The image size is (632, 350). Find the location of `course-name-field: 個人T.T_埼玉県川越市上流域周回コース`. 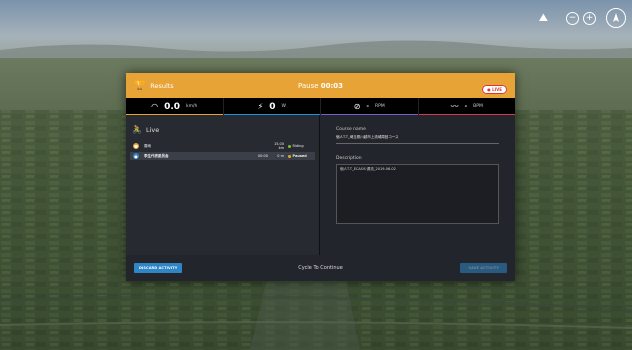

course-name-field: 個人T.T_埼玉県川越市上流域周回コース is located at coordinates (417, 138).